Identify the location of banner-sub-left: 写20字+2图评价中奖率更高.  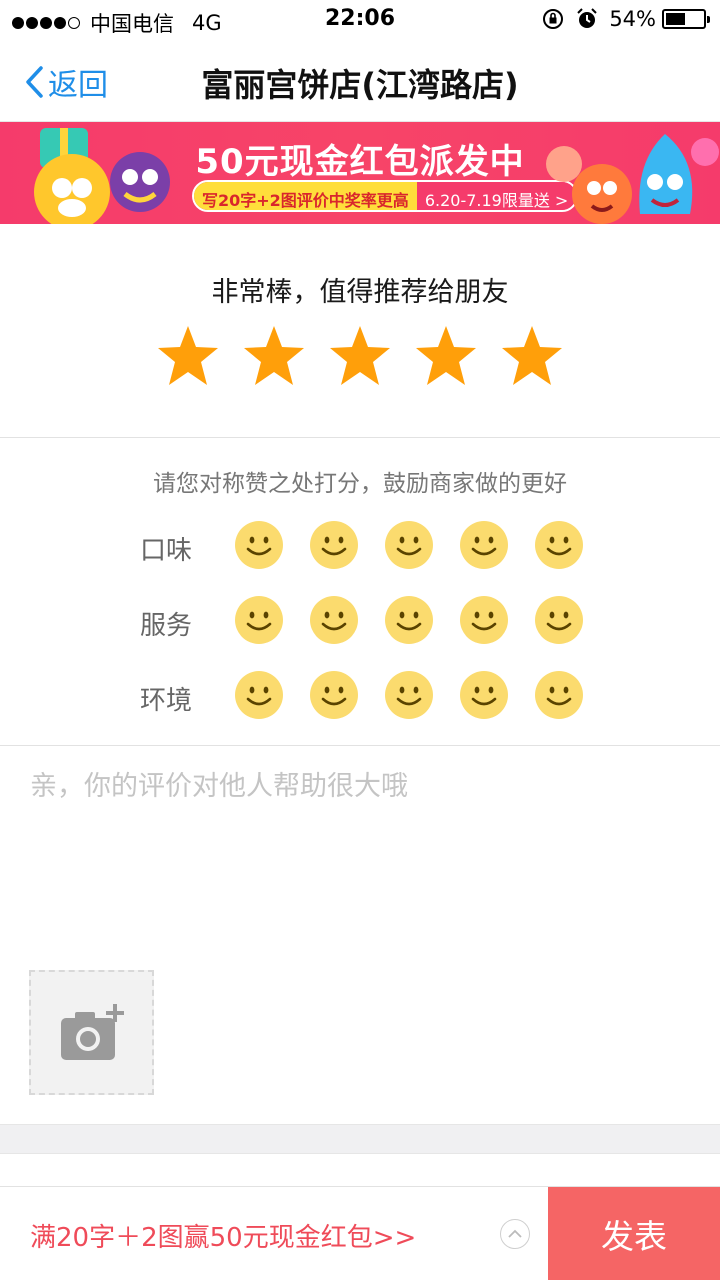
(305, 196).